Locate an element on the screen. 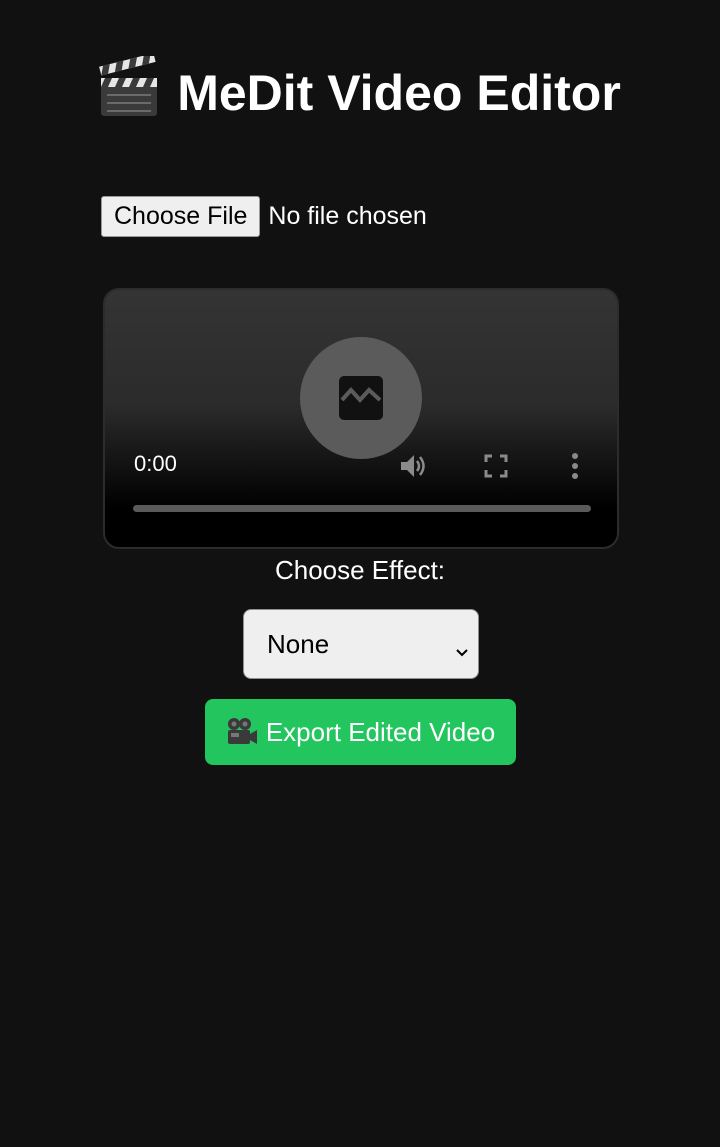  clapperboard-icon is located at coordinates (129, 94).